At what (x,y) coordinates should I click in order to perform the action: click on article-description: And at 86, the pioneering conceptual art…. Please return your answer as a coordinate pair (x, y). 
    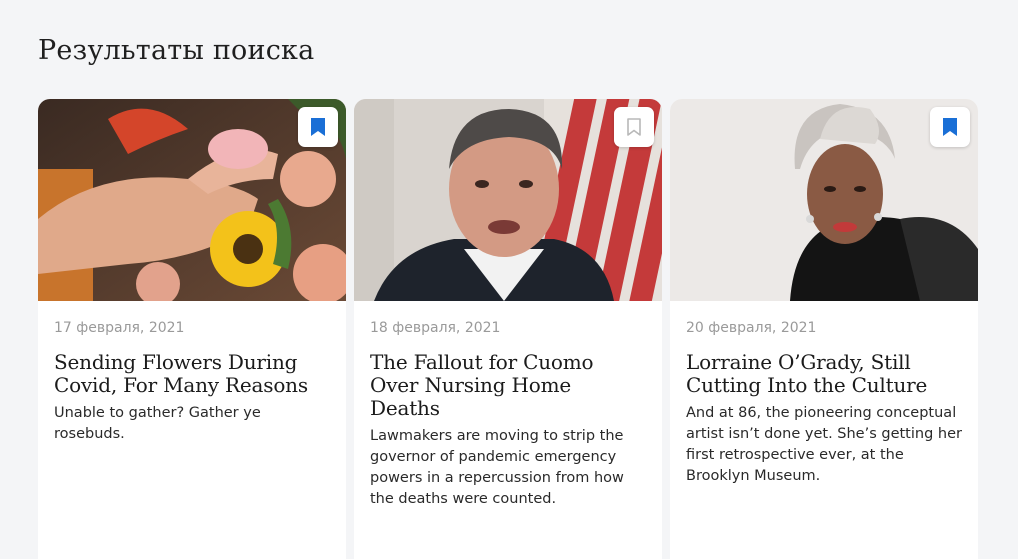
    Looking at the image, I should click on (824, 444).